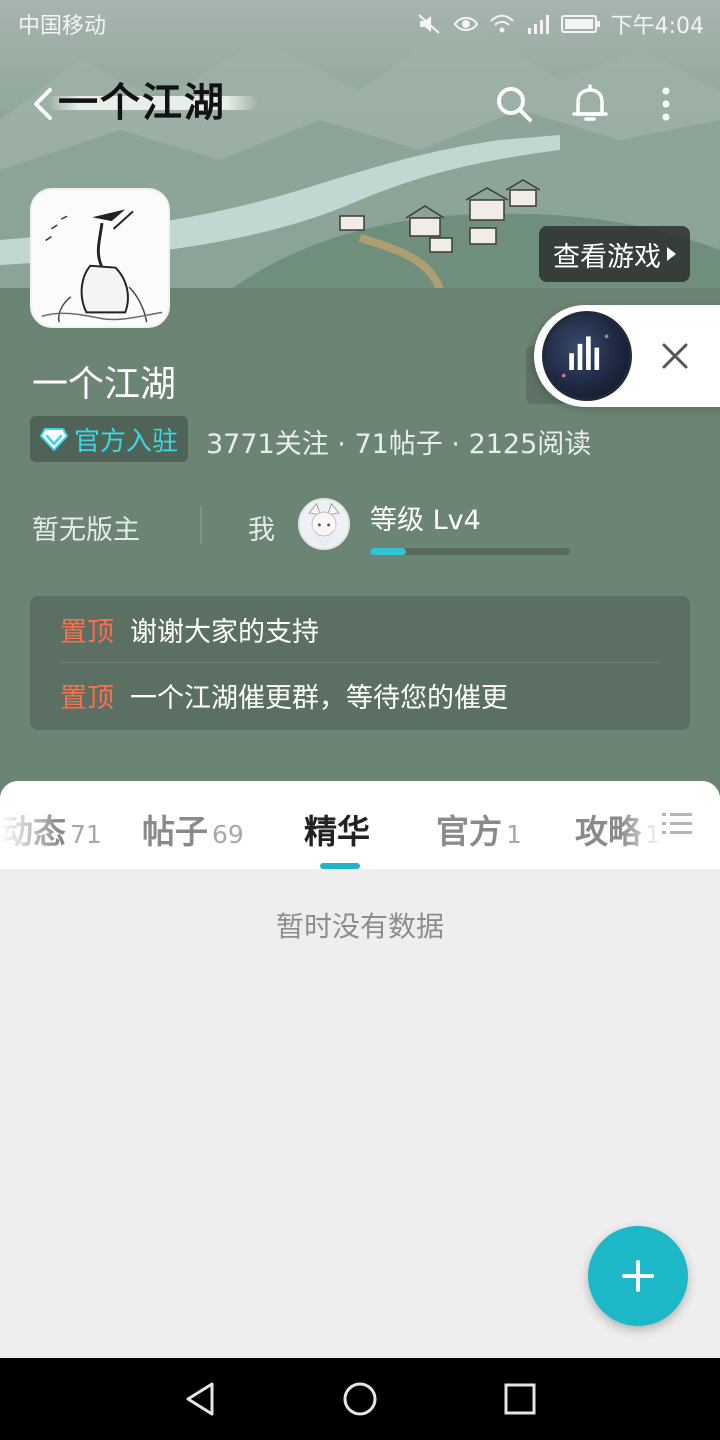  Describe the element at coordinates (224, 632) in the screenshot. I see `pinned-post-title: 谢谢大家的支持` at that location.